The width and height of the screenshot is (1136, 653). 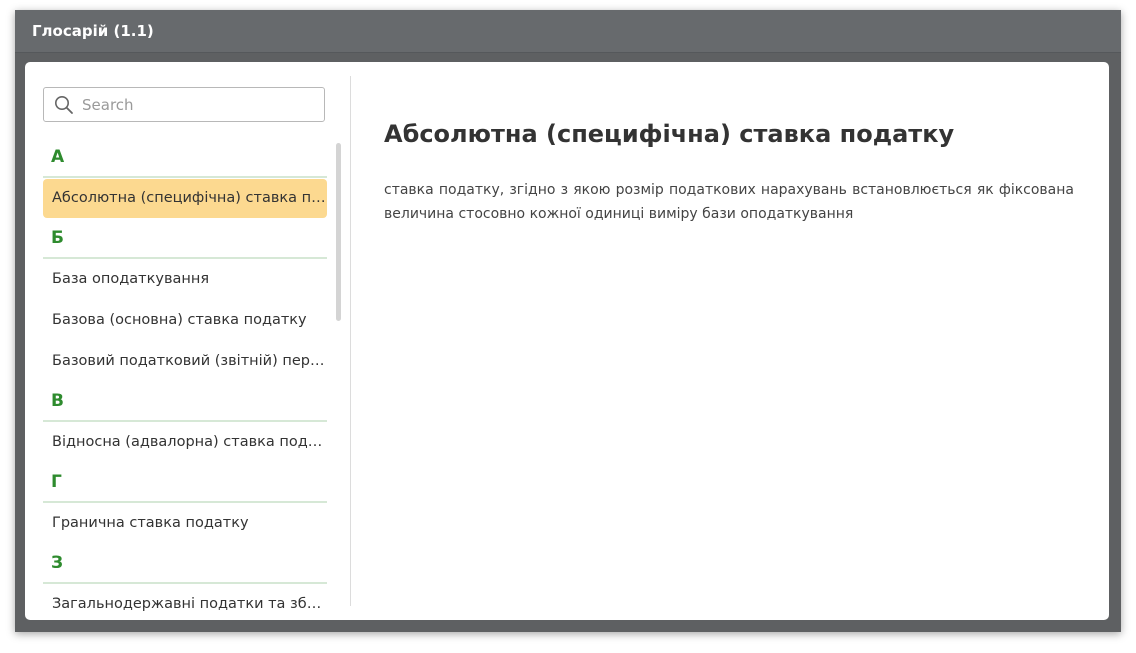 What do you see at coordinates (185, 402) in the screenshot?
I see `letter-header: В` at bounding box center [185, 402].